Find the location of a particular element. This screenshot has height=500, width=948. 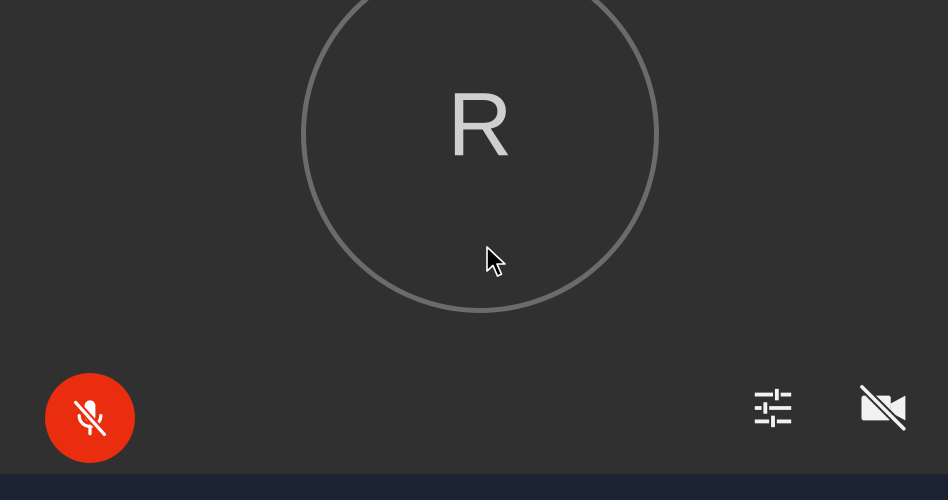

bottom-bar is located at coordinates (474, 487).